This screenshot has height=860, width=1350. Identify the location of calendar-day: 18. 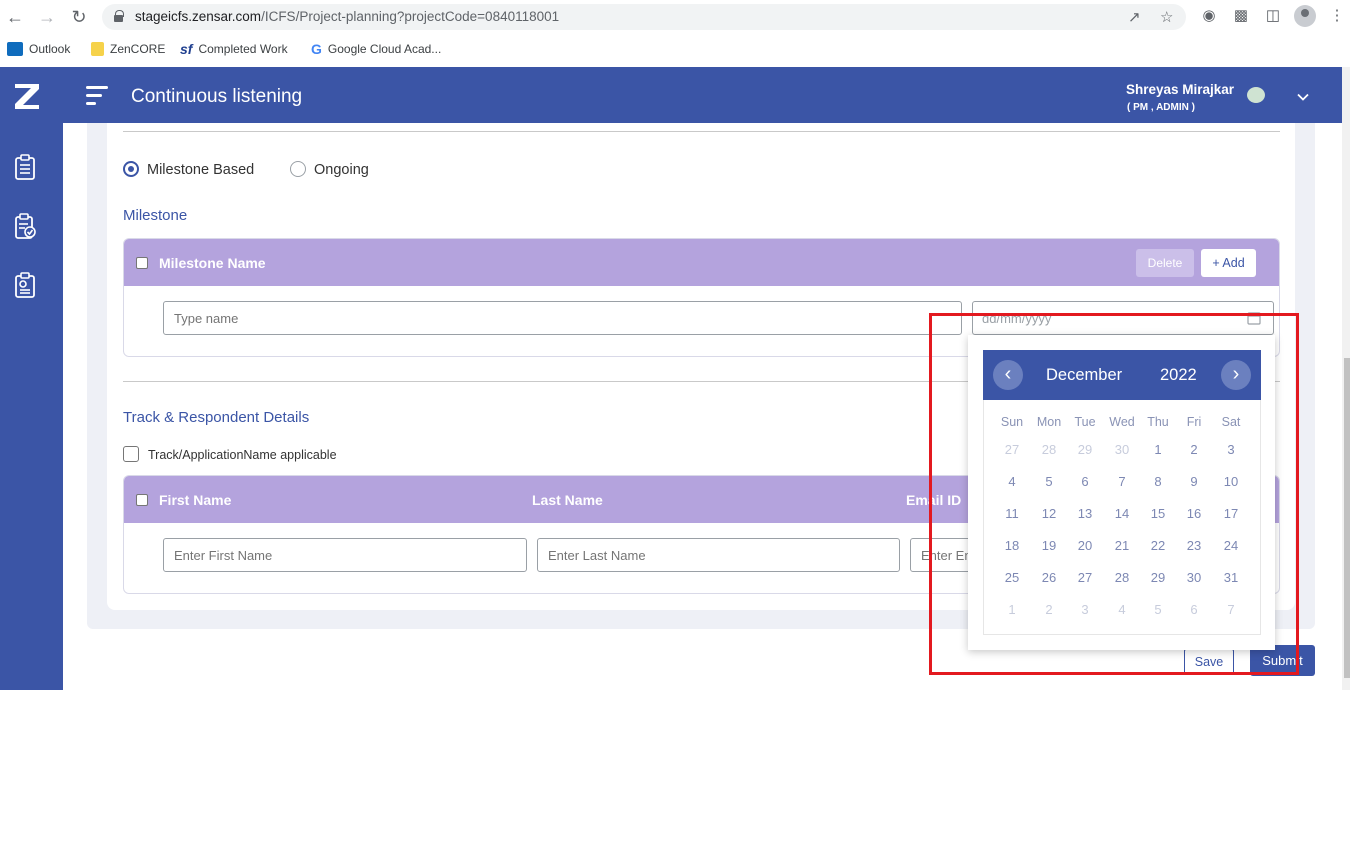
(1012, 545).